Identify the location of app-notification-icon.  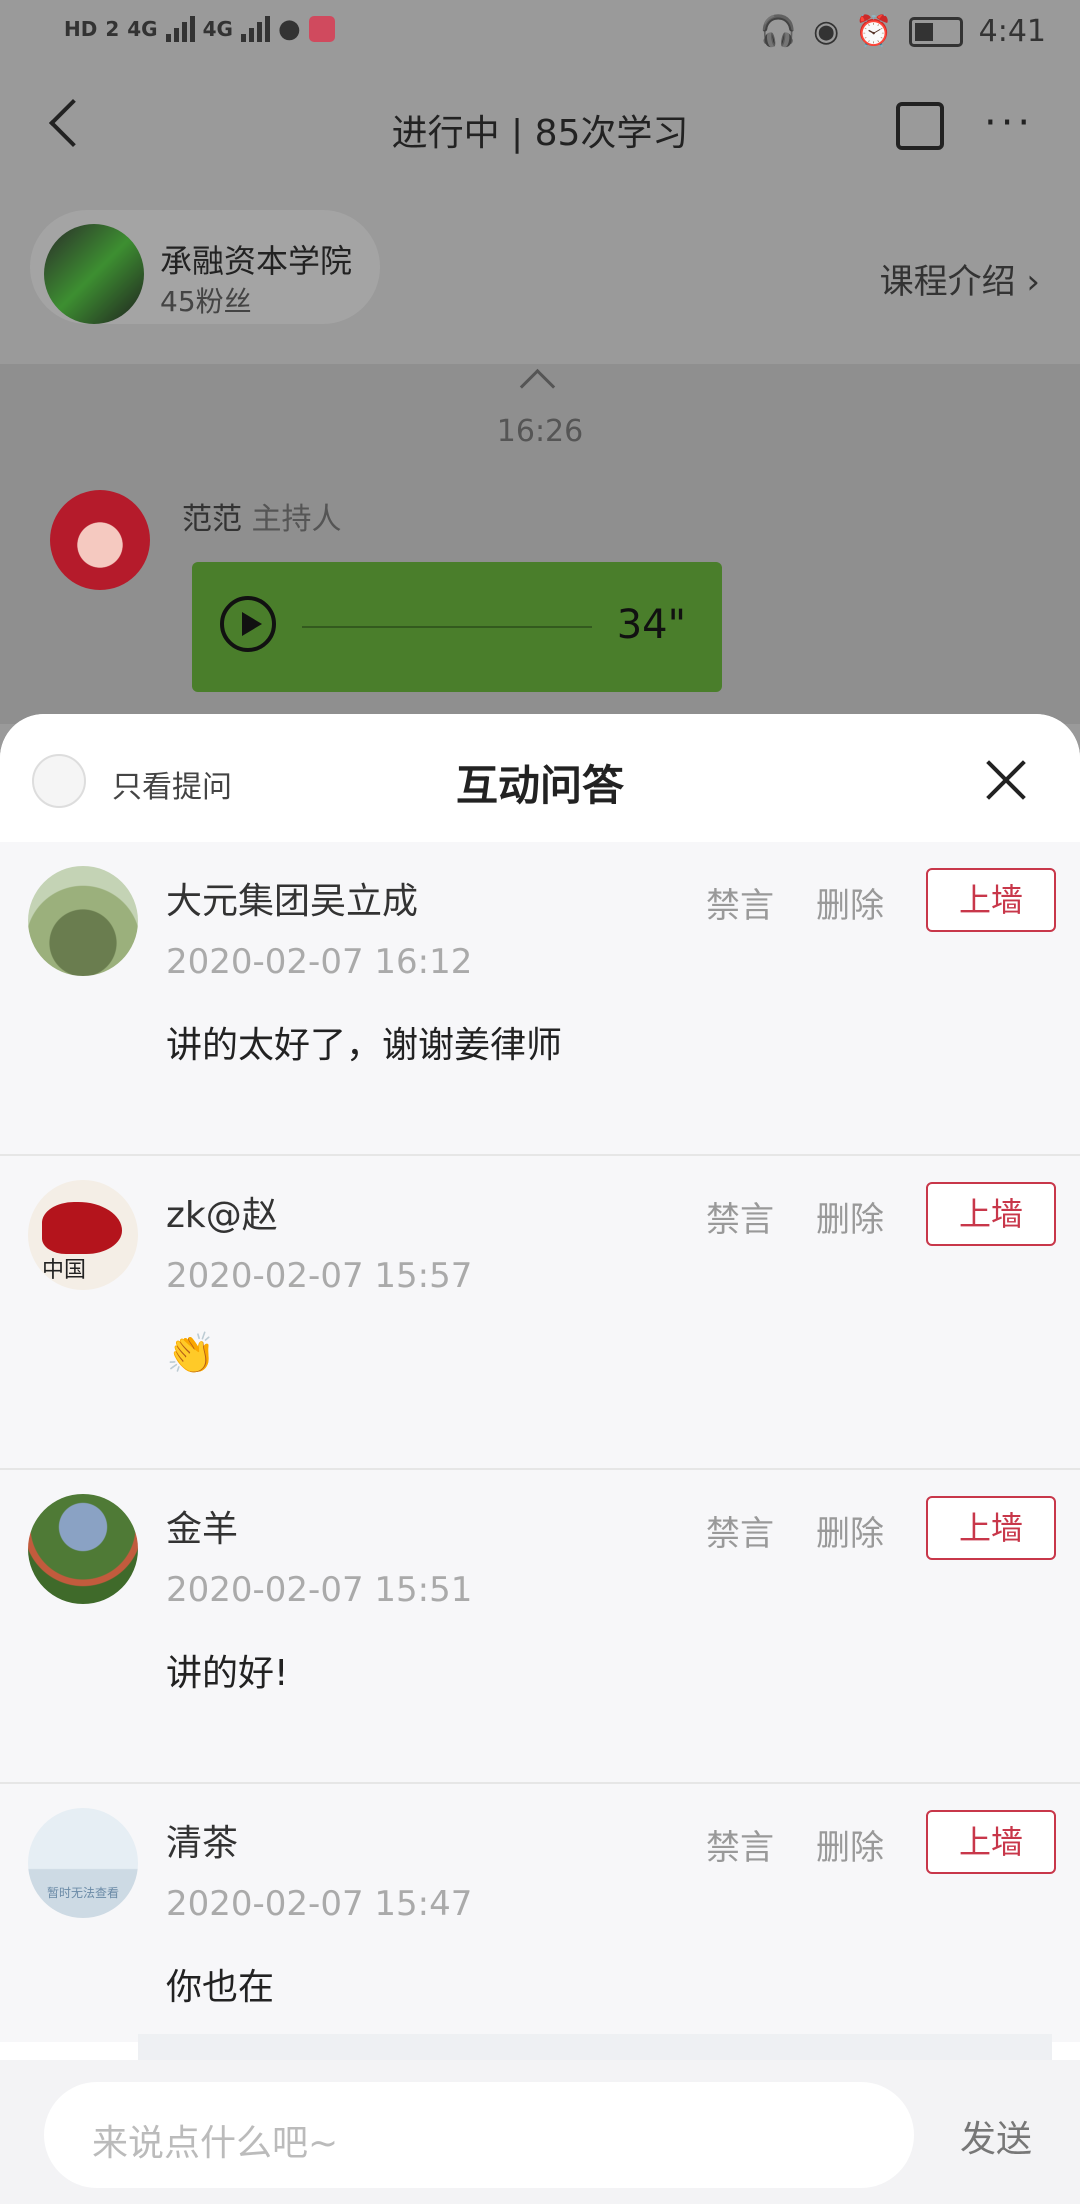
(321, 29).